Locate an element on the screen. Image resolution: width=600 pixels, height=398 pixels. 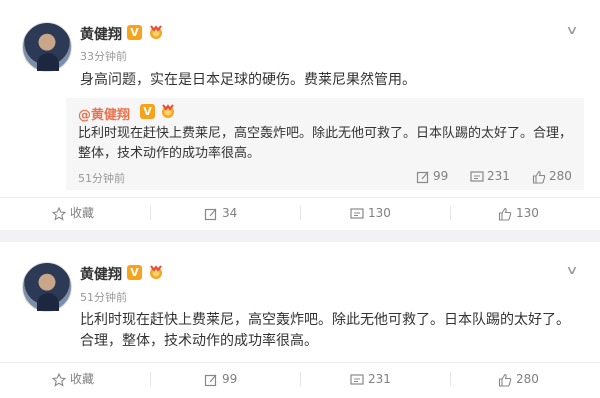
comment-count: 130 is located at coordinates (379, 213).